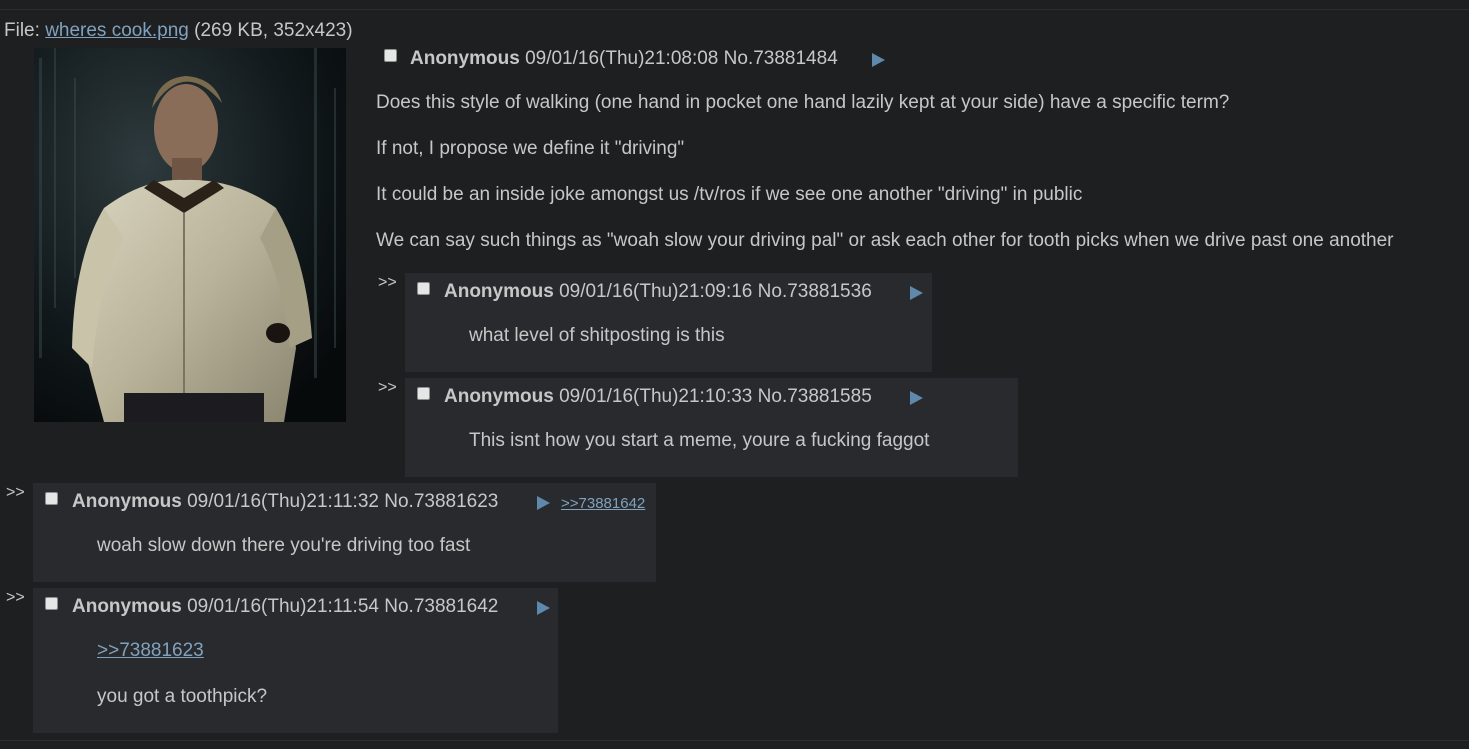 This screenshot has width=1469, height=749. What do you see at coordinates (117, 30) in the screenshot?
I see `file-link: wheres cook.png` at bounding box center [117, 30].